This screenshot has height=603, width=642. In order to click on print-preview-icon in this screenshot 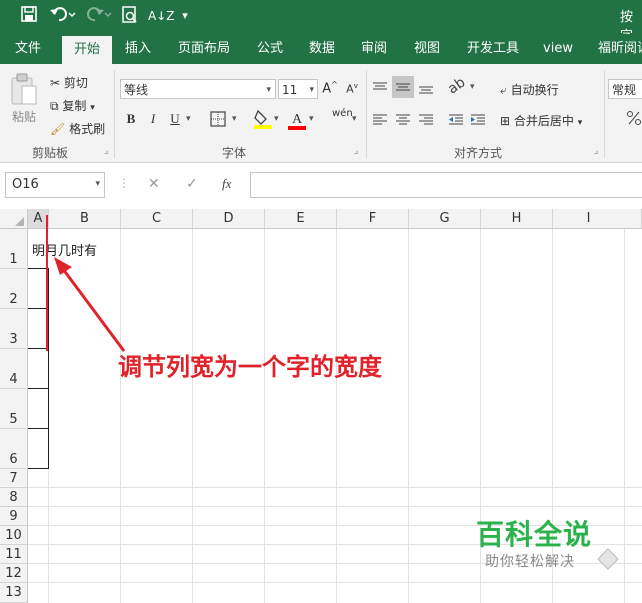, I will do `click(130, 18)`.